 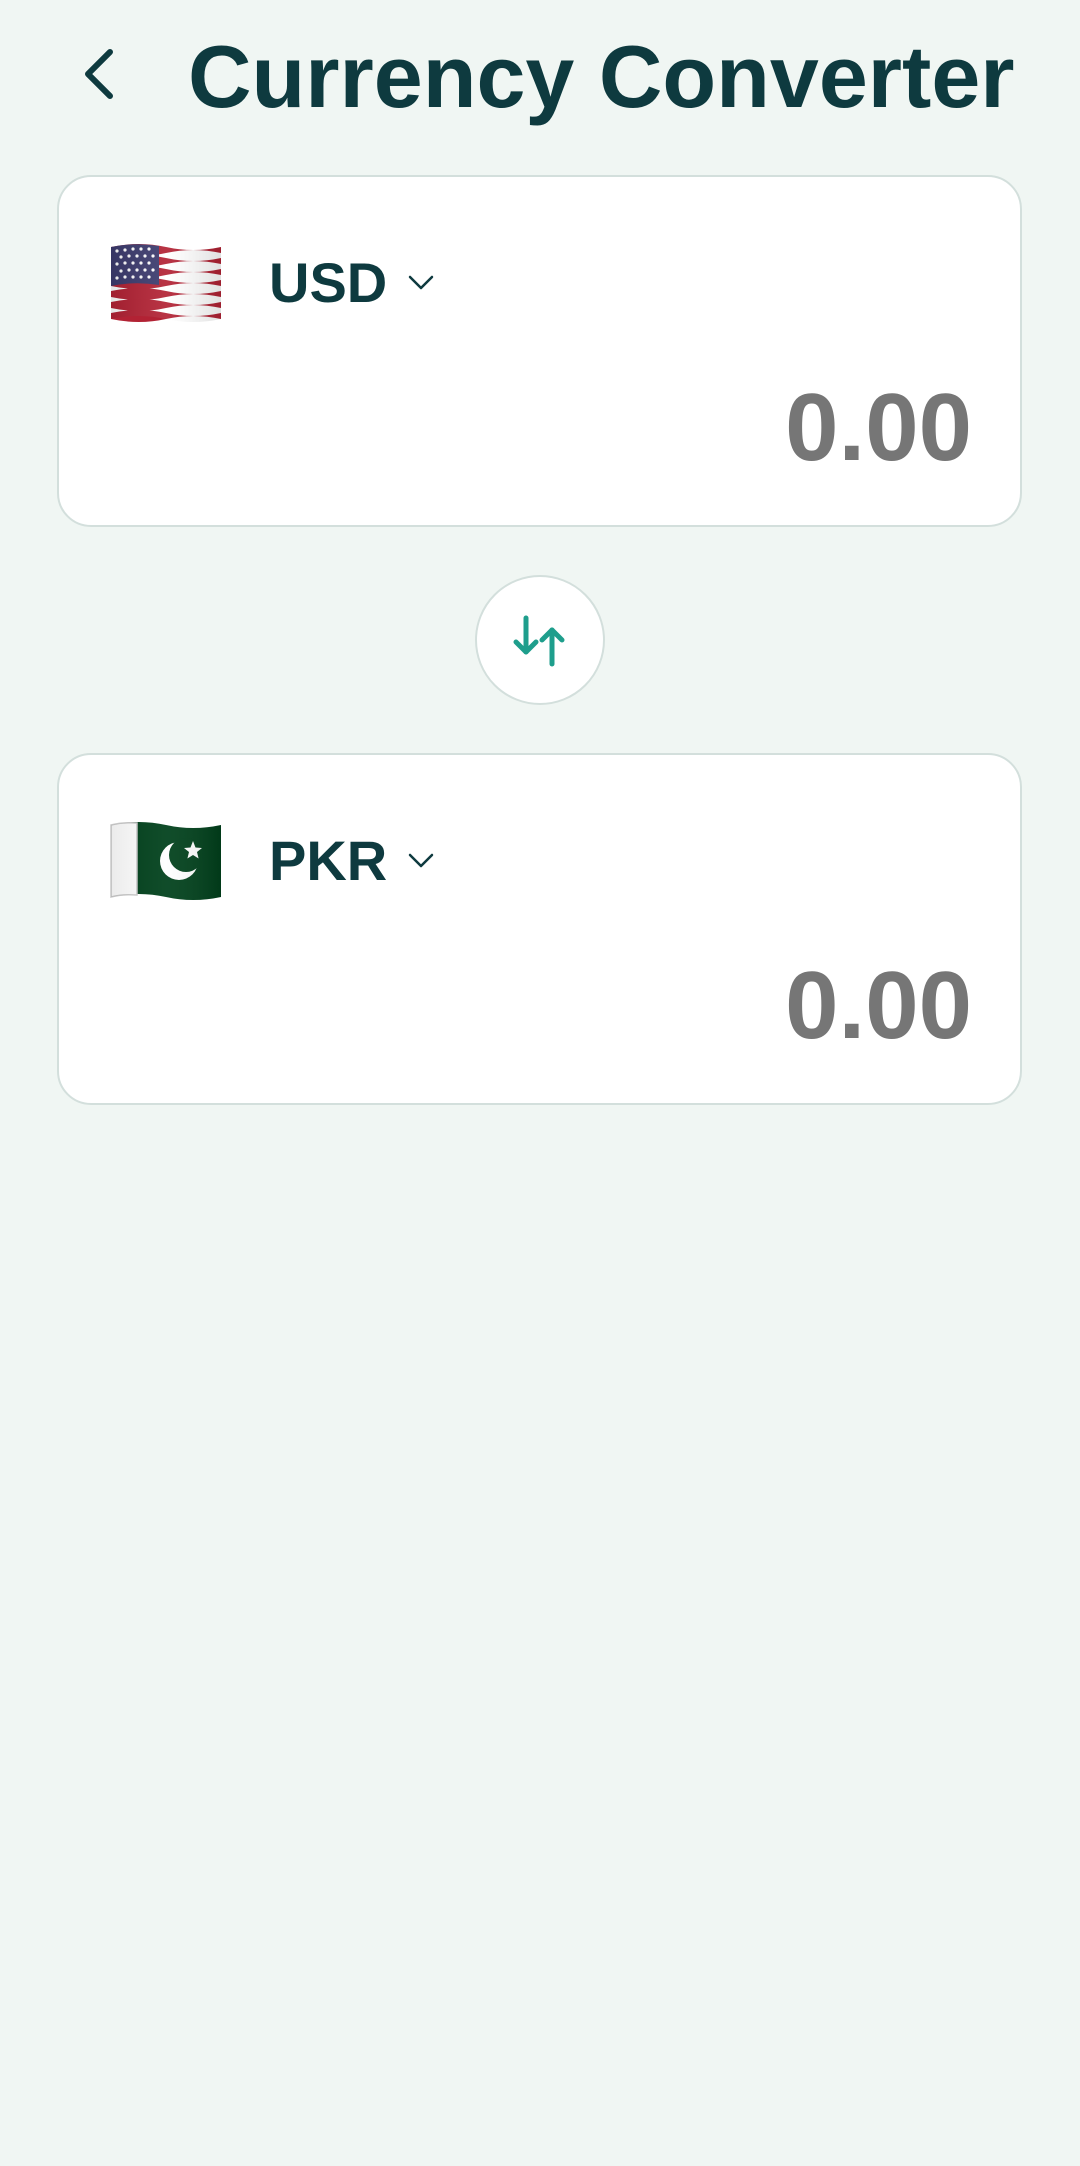 What do you see at coordinates (328, 860) in the screenshot?
I see `to-currency-code: PKR` at bounding box center [328, 860].